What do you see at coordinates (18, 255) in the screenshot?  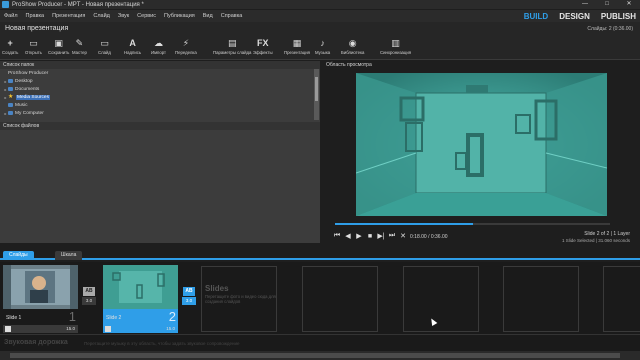 I see `tab-slides: Слайды` at bounding box center [18, 255].